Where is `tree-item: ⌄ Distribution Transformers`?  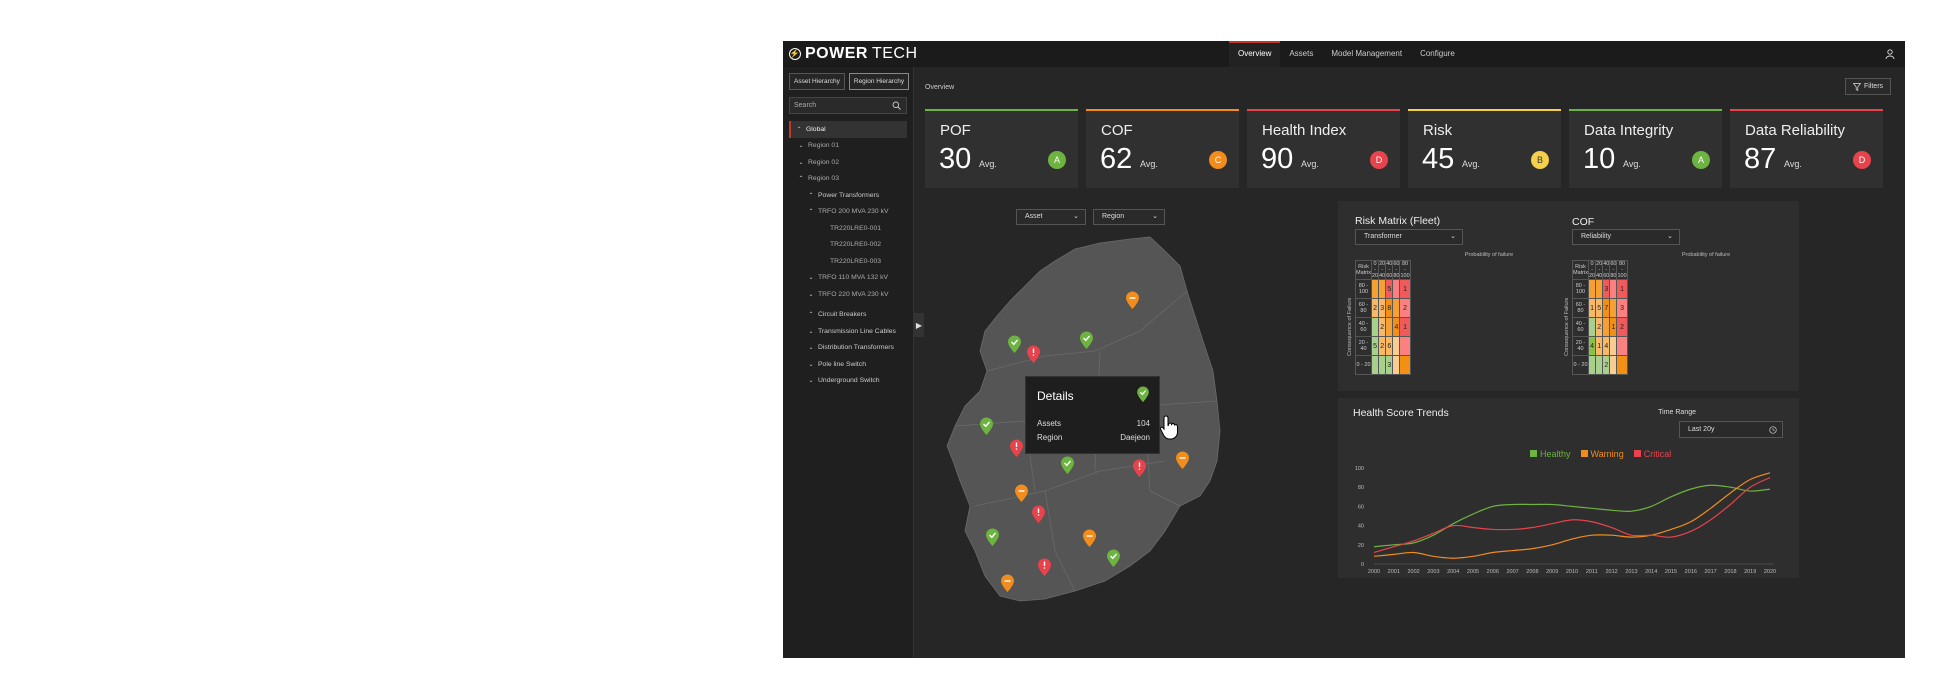
tree-item: ⌄ Distribution Transformers is located at coordinates (848, 348).